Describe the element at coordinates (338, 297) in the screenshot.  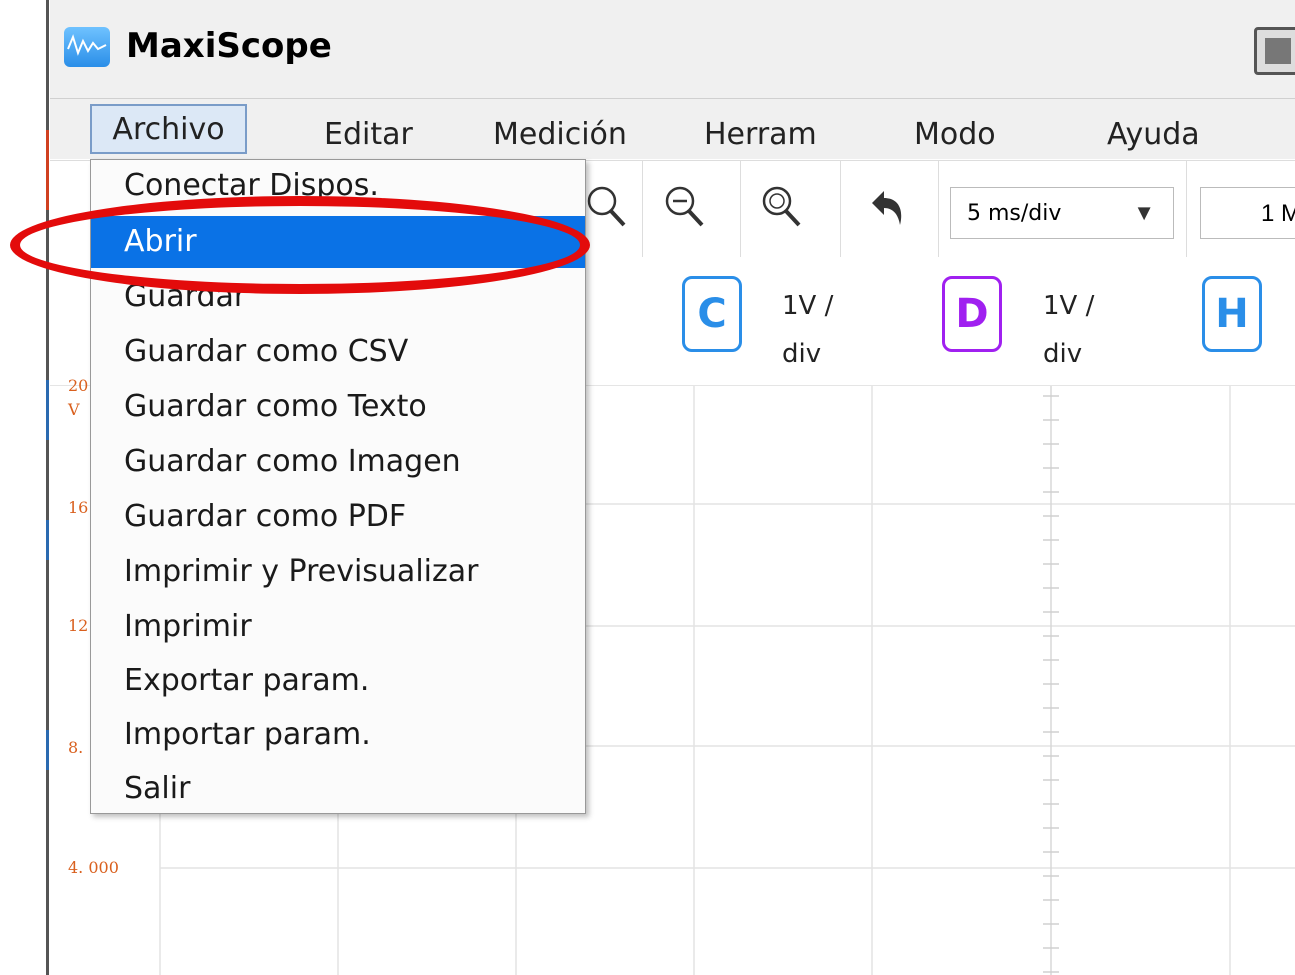
I see `menu-item-guardar: Guardar` at that location.